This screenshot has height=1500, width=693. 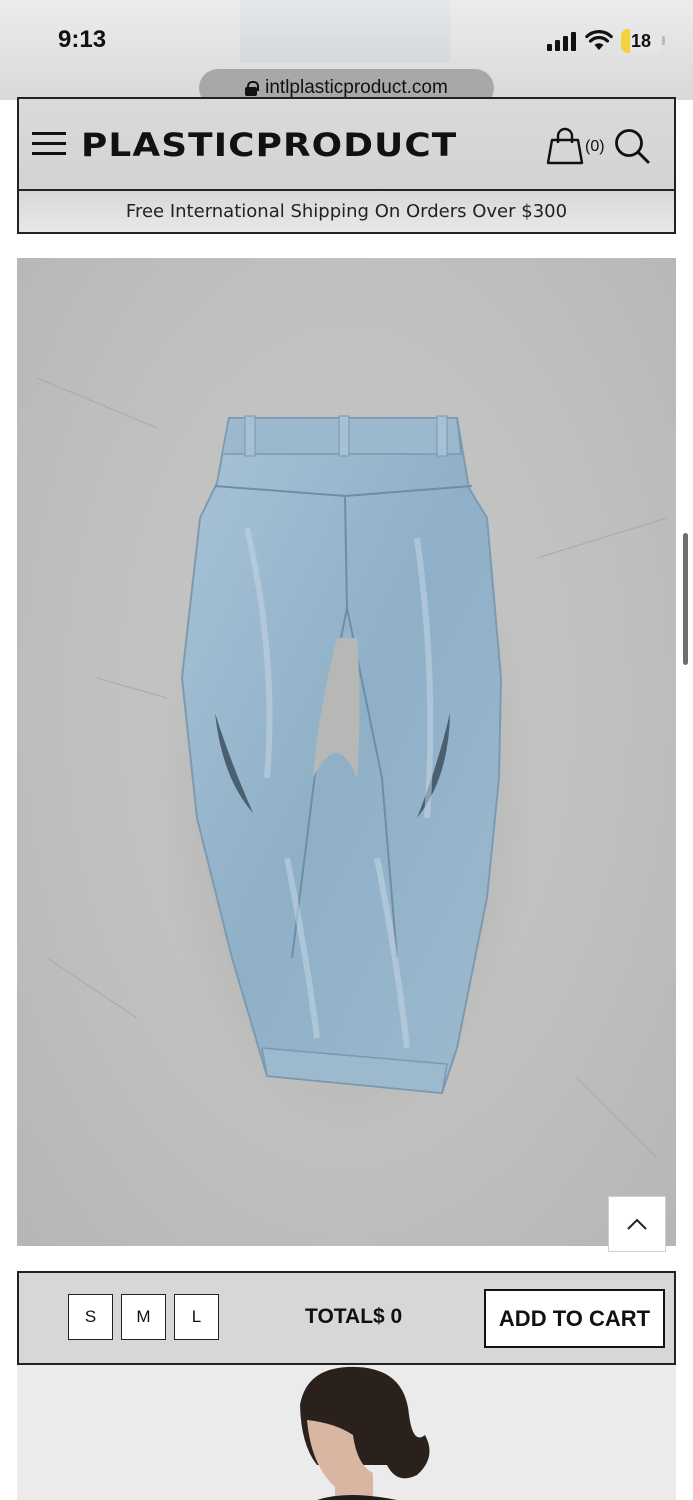 I want to click on cart-count: (0), so click(x=595, y=146).